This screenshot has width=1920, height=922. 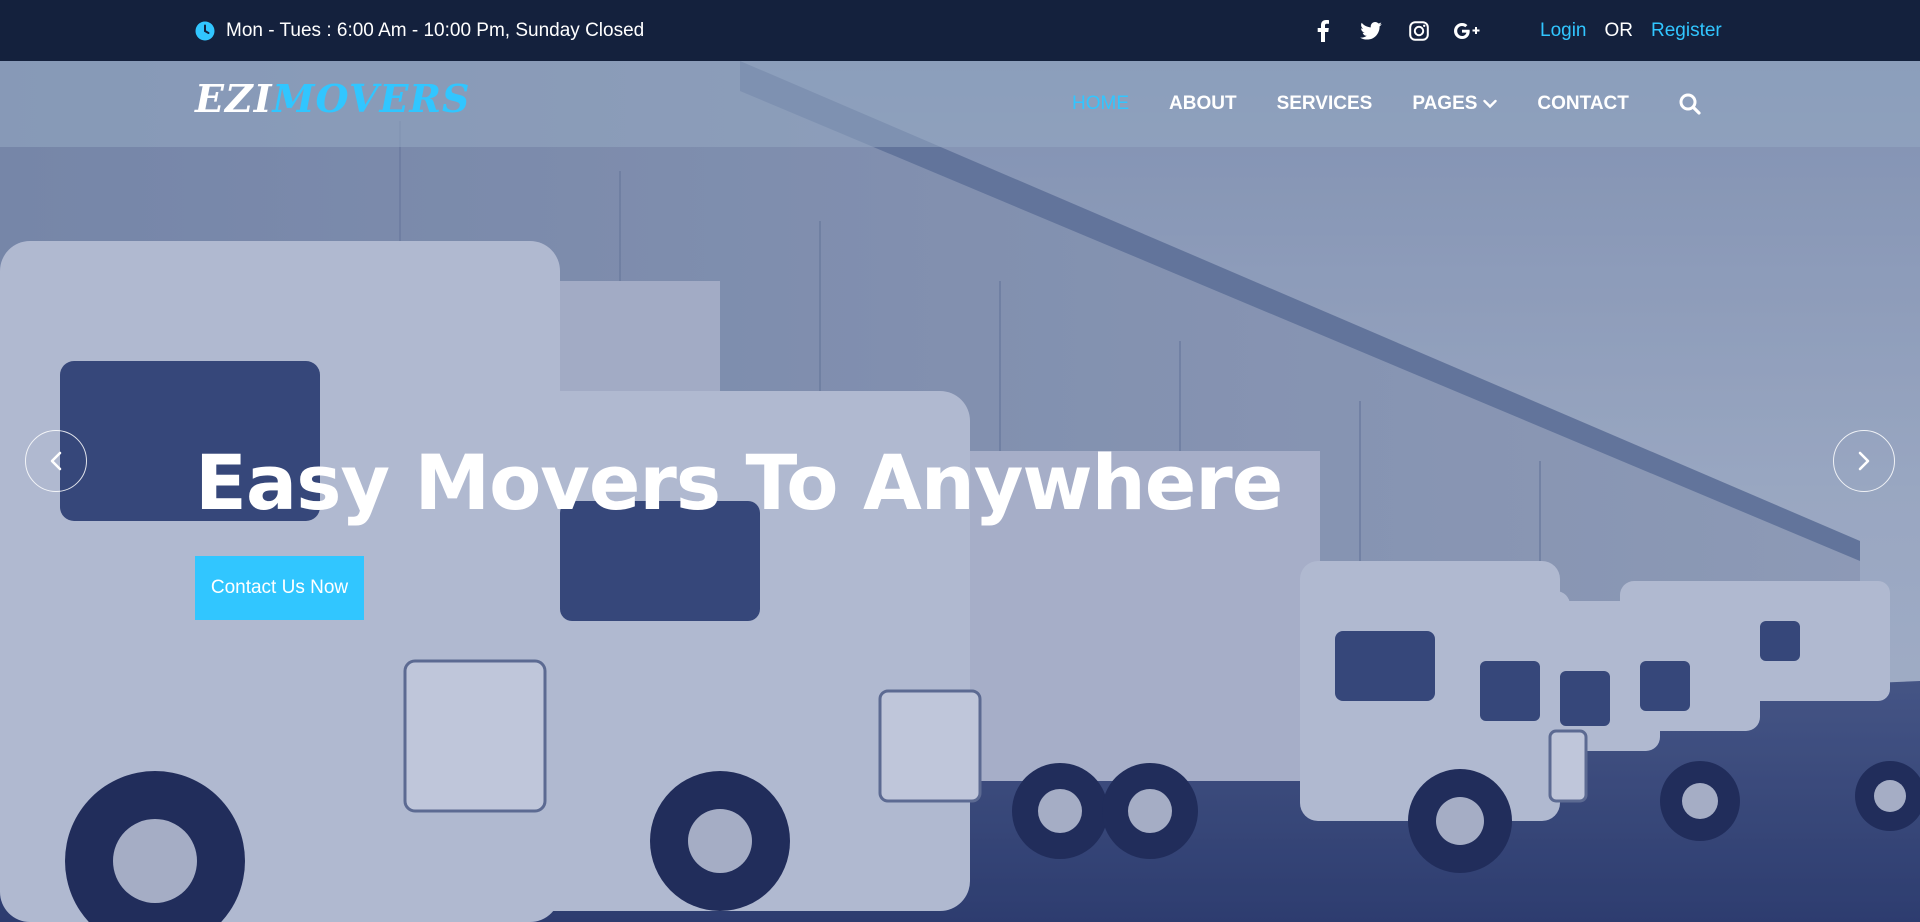 I want to click on nav-pages: PAGES, so click(x=1455, y=104).